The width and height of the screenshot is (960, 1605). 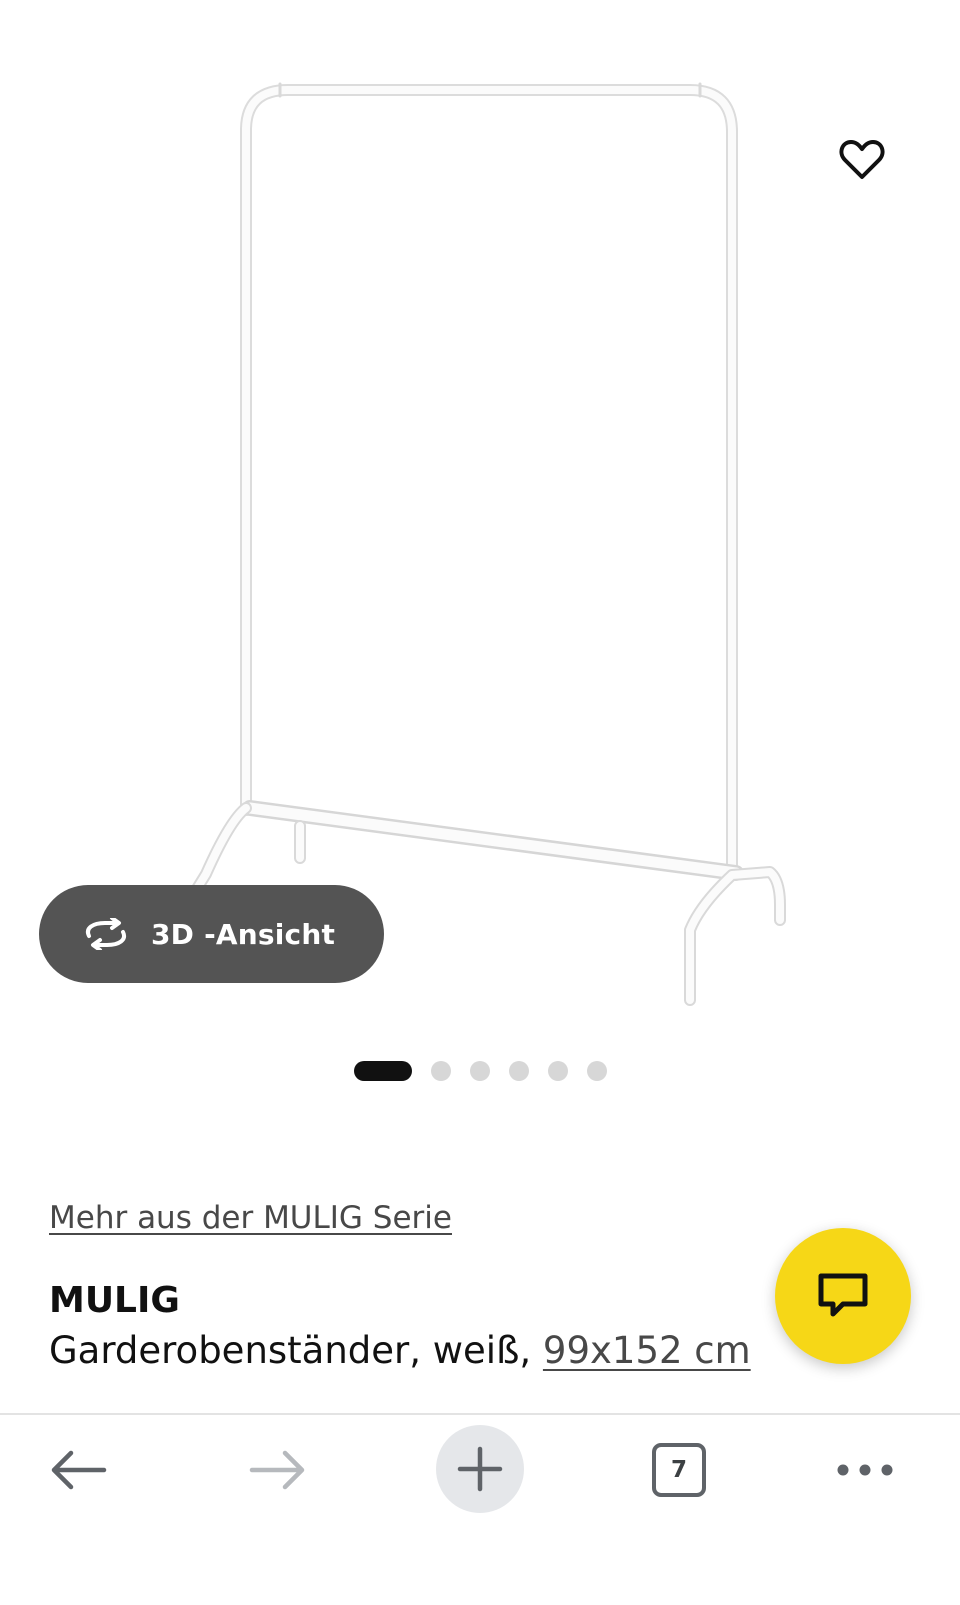 I want to click on tab-count: 7, so click(x=678, y=1470).